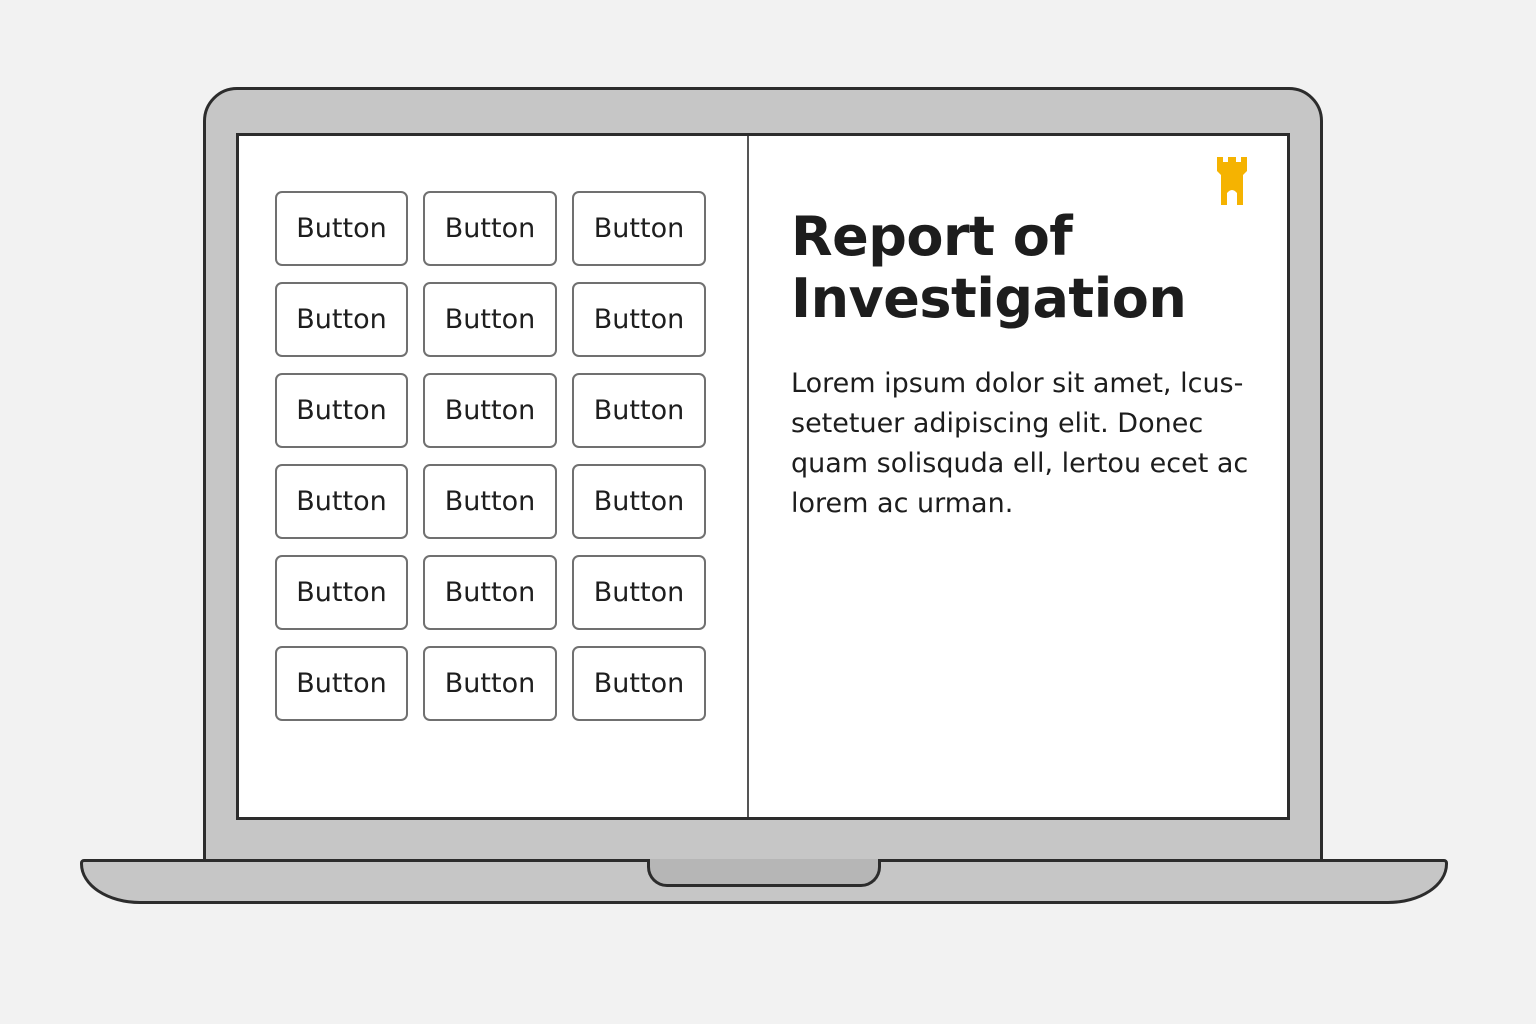 This screenshot has height=1024, width=1536. I want to click on grid-button-r3-c2: Button, so click(490, 410).